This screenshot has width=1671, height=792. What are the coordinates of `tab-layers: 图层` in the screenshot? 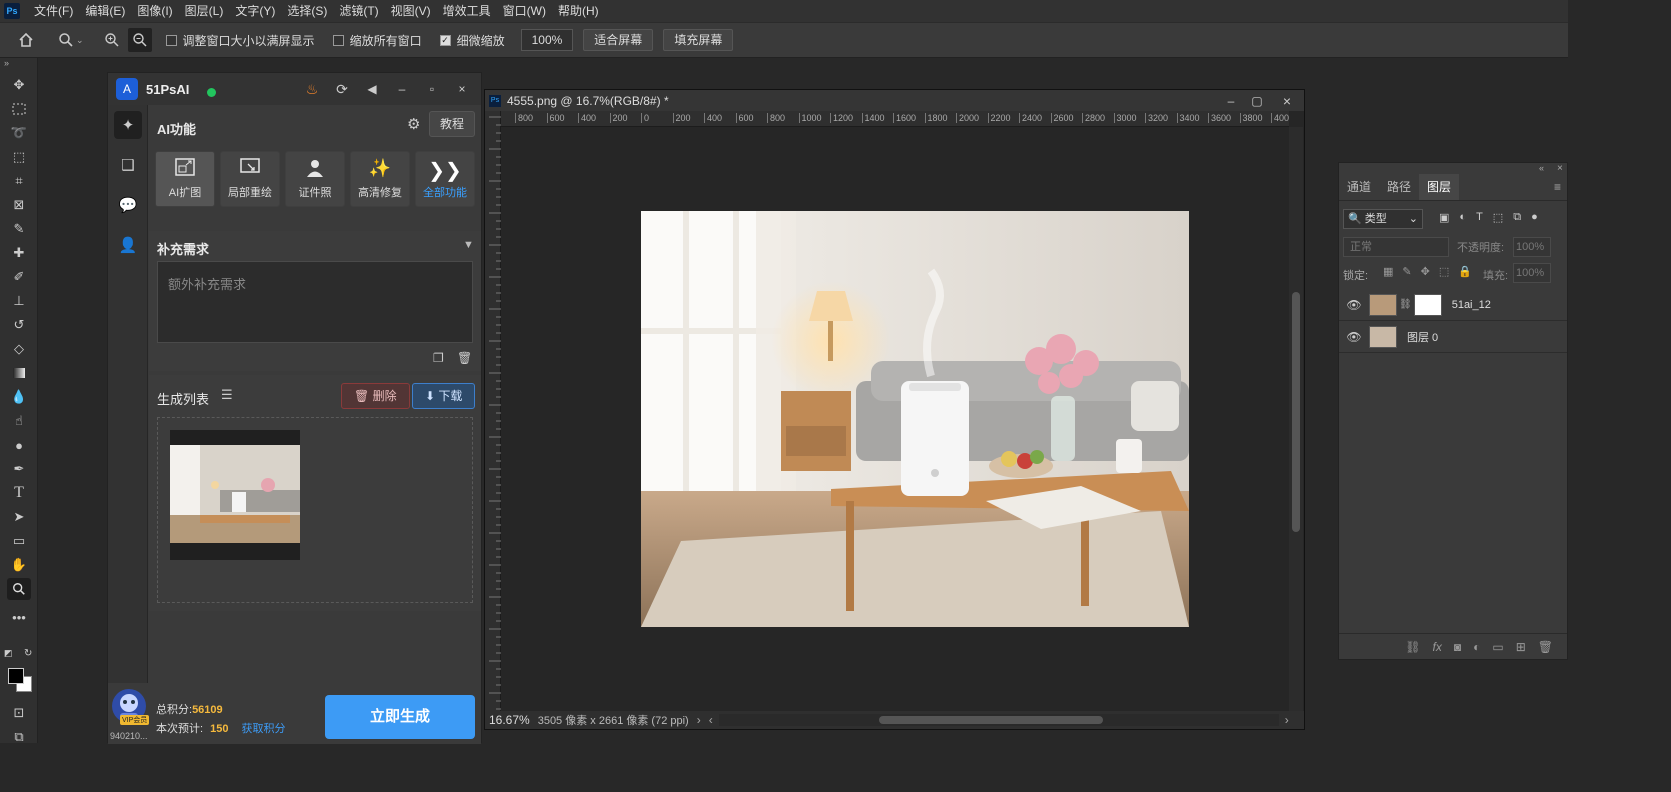 It's located at (1439, 187).